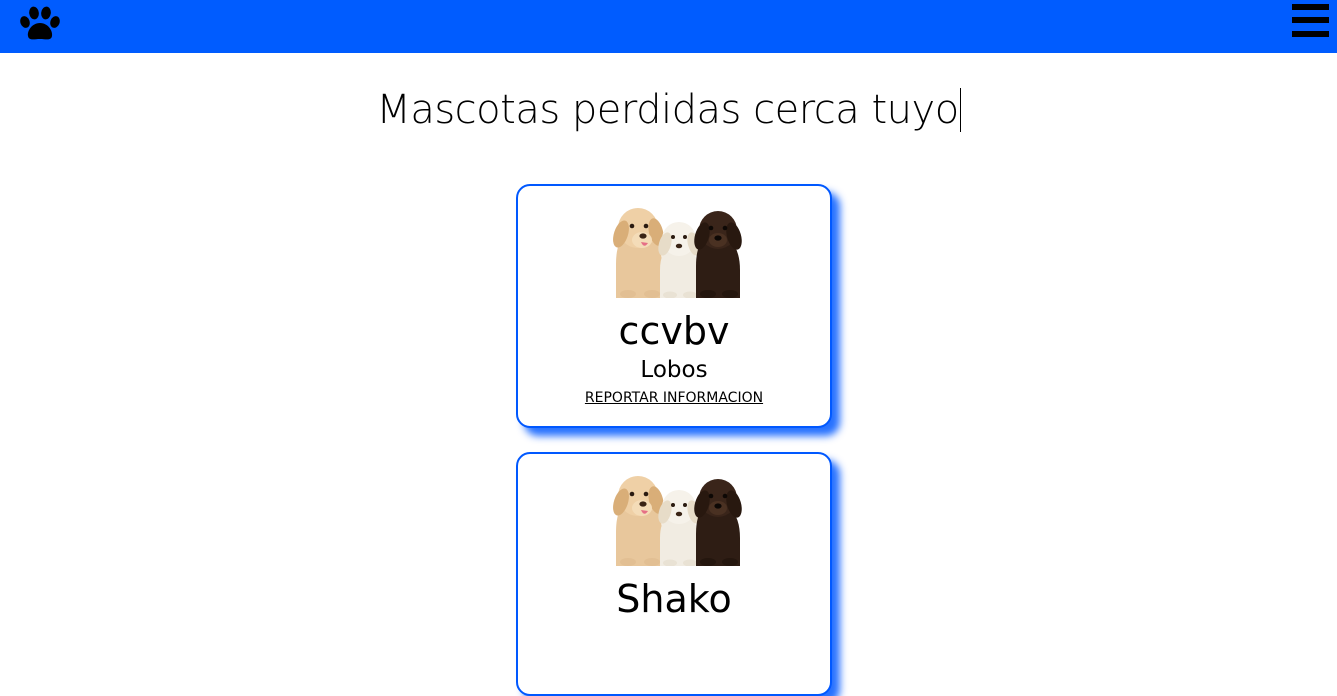  What do you see at coordinates (40, 24) in the screenshot?
I see `paw-icon` at bounding box center [40, 24].